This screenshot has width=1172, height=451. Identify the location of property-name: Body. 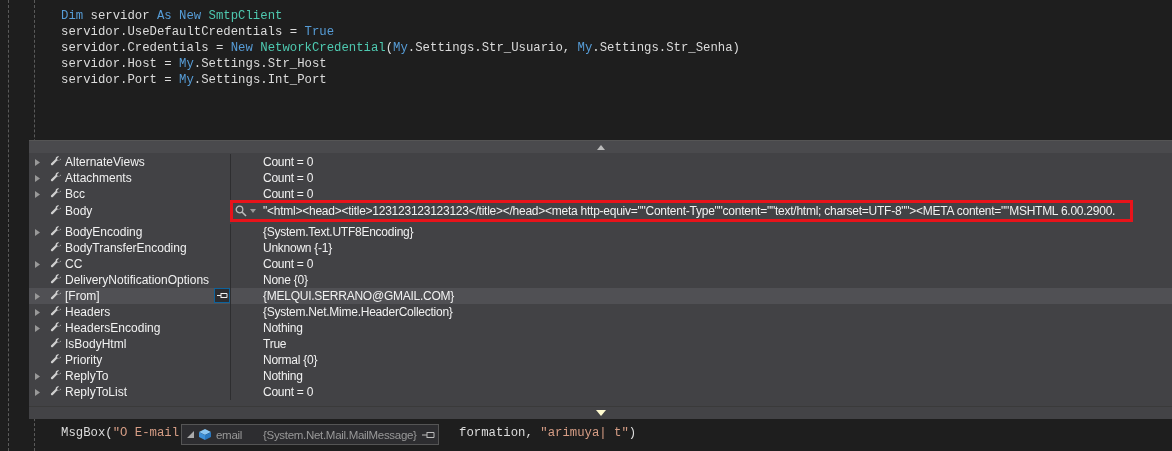
(79, 211).